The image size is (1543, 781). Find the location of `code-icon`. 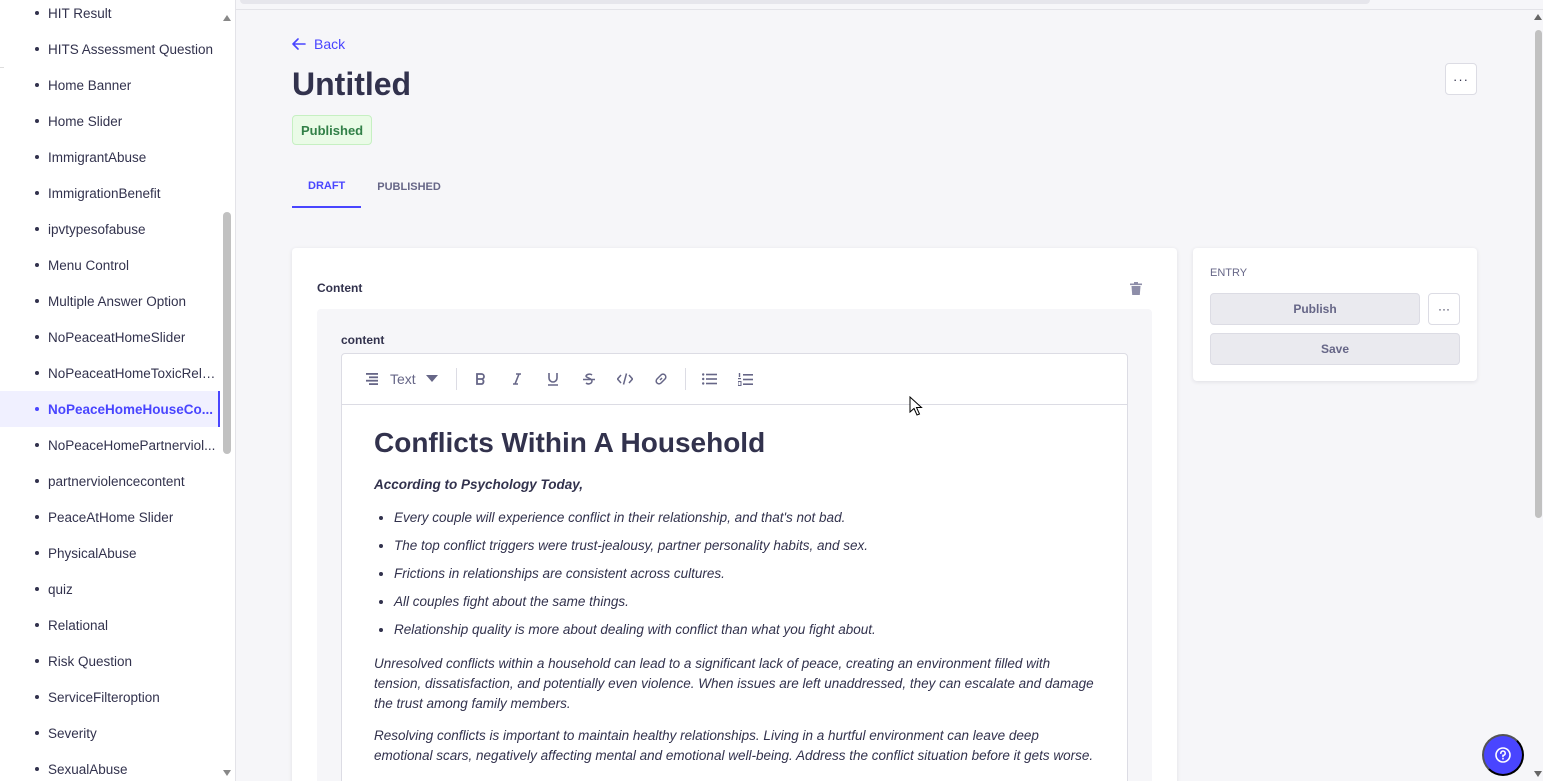

code-icon is located at coordinates (624, 379).